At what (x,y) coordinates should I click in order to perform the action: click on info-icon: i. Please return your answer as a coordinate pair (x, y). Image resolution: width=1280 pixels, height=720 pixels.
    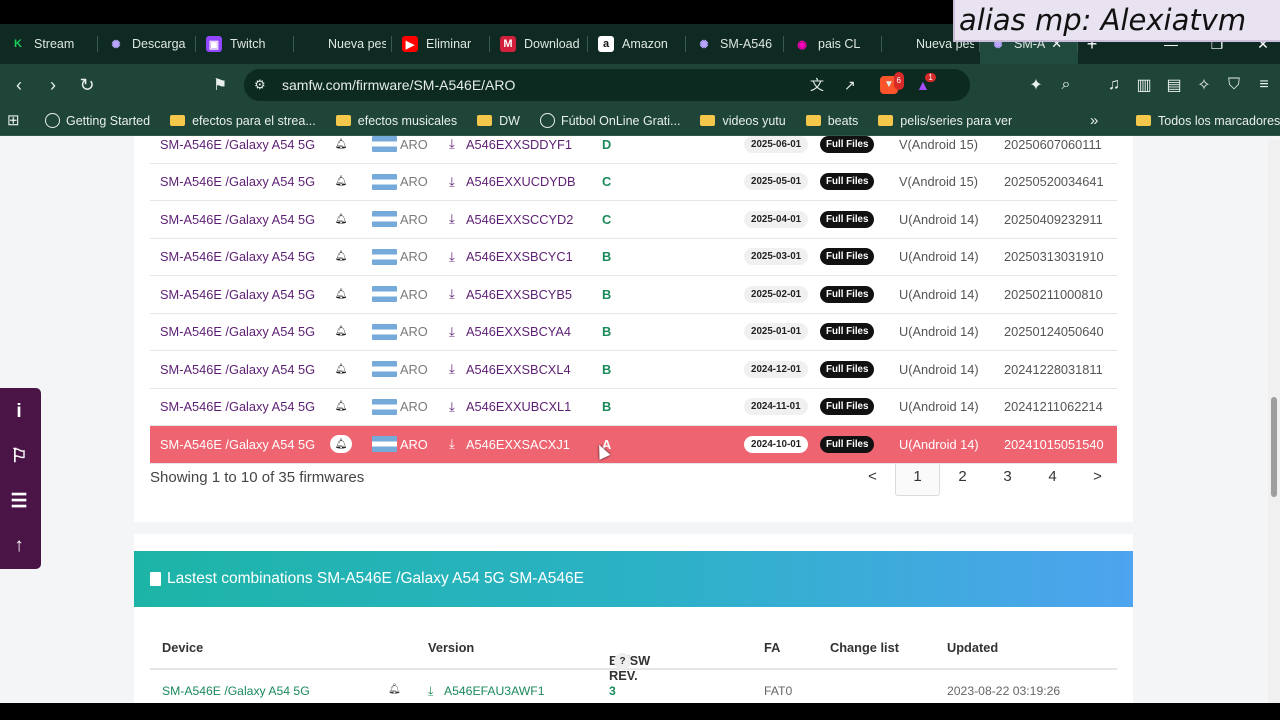
    Looking at the image, I should click on (19, 412).